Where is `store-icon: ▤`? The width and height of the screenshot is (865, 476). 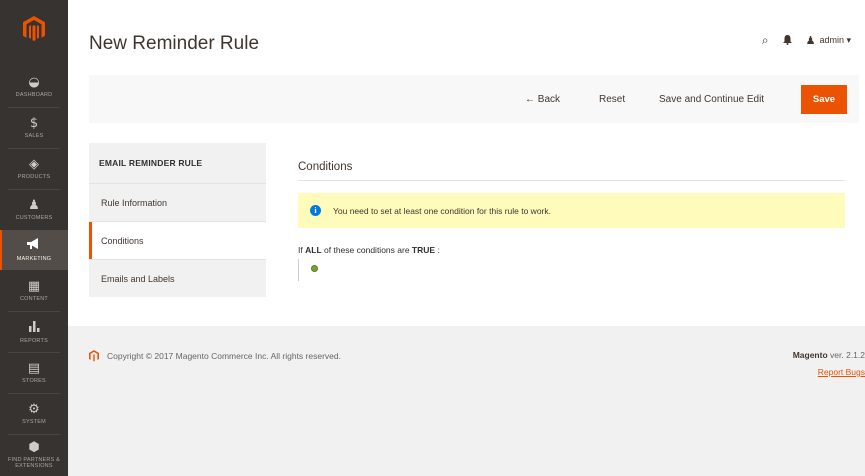
store-icon: ▤ is located at coordinates (34, 368).